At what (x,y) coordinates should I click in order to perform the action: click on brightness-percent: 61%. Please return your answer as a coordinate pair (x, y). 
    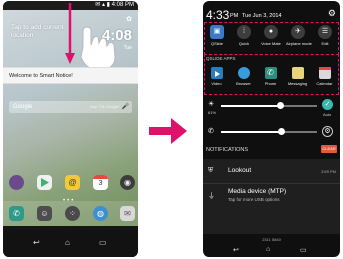
    Looking at the image, I should click on (212, 112).